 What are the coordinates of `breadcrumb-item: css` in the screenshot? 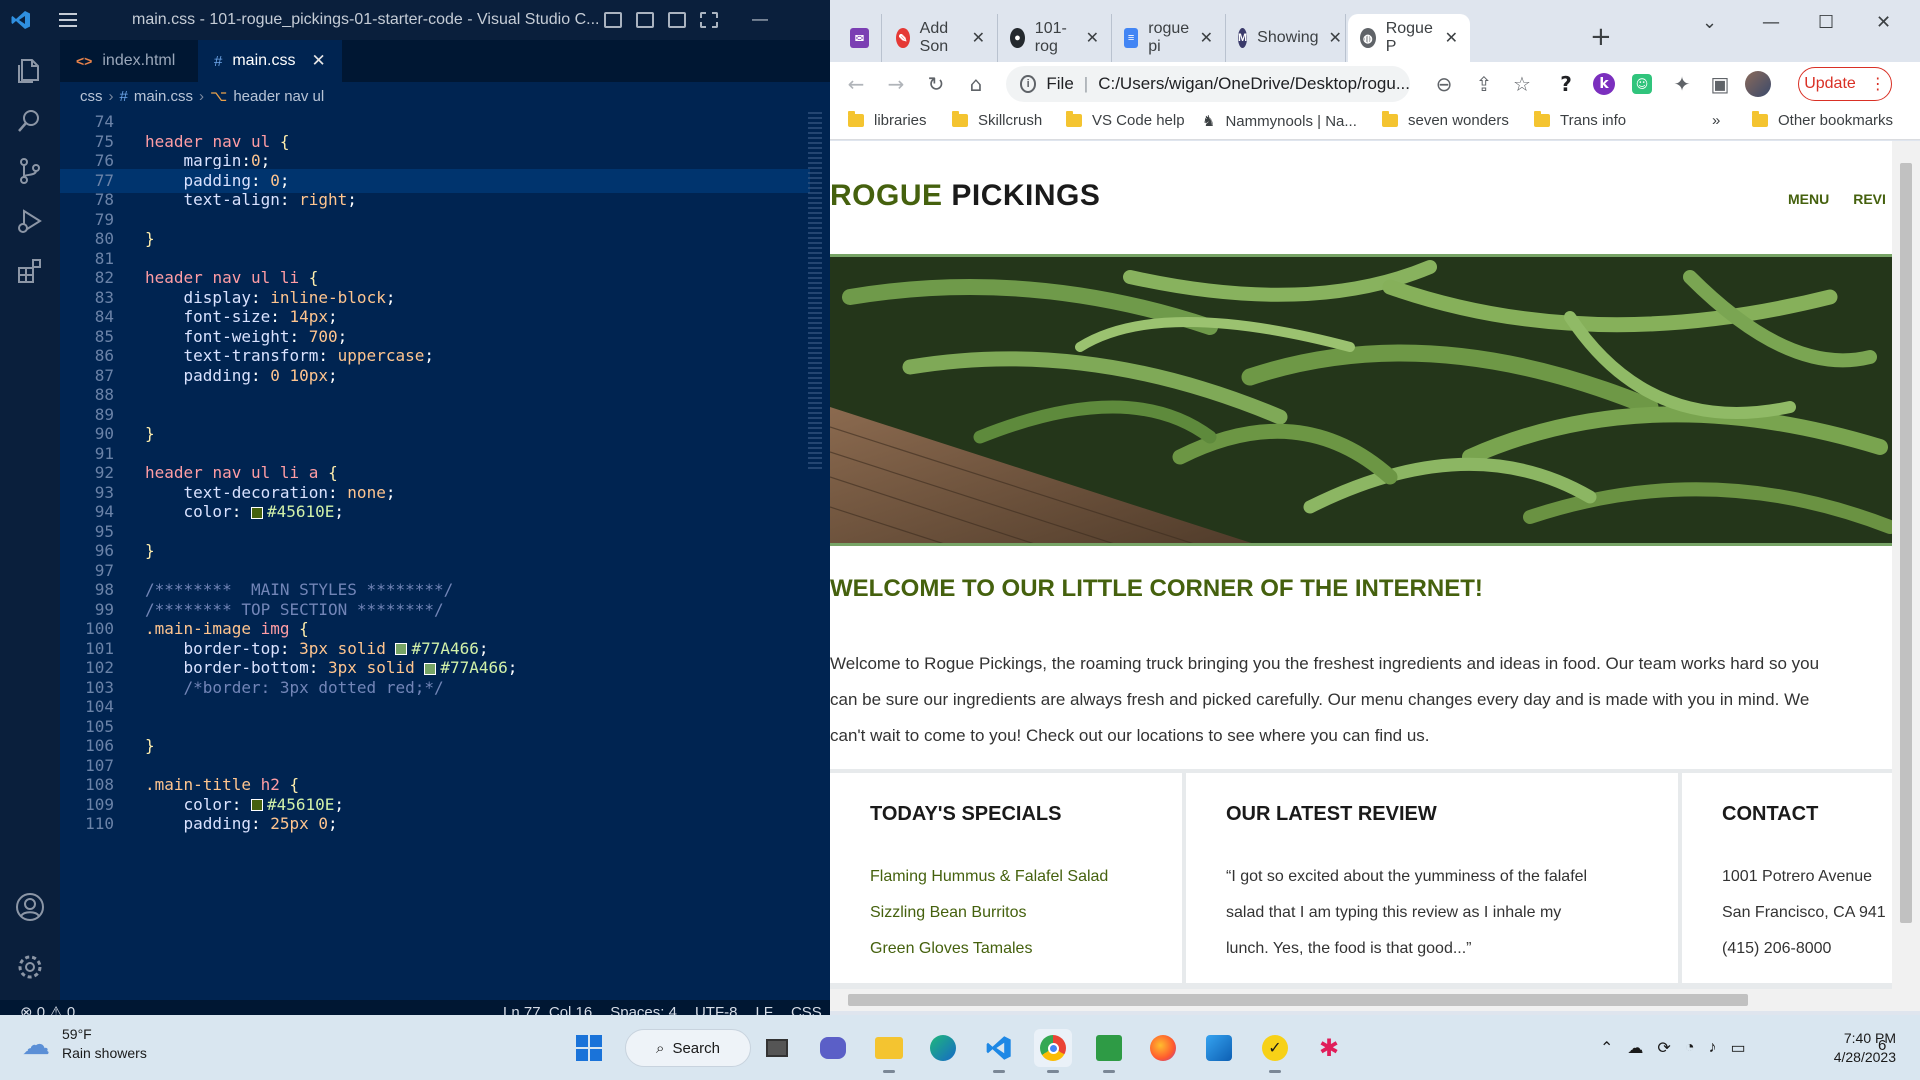 It's located at (91, 96).